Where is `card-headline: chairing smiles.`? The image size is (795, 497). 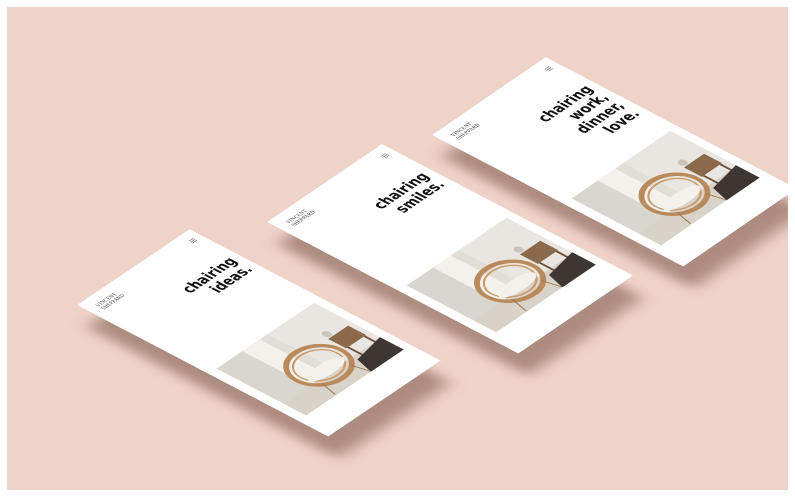
card-headline: chairing smiles. is located at coordinates (400, 200).